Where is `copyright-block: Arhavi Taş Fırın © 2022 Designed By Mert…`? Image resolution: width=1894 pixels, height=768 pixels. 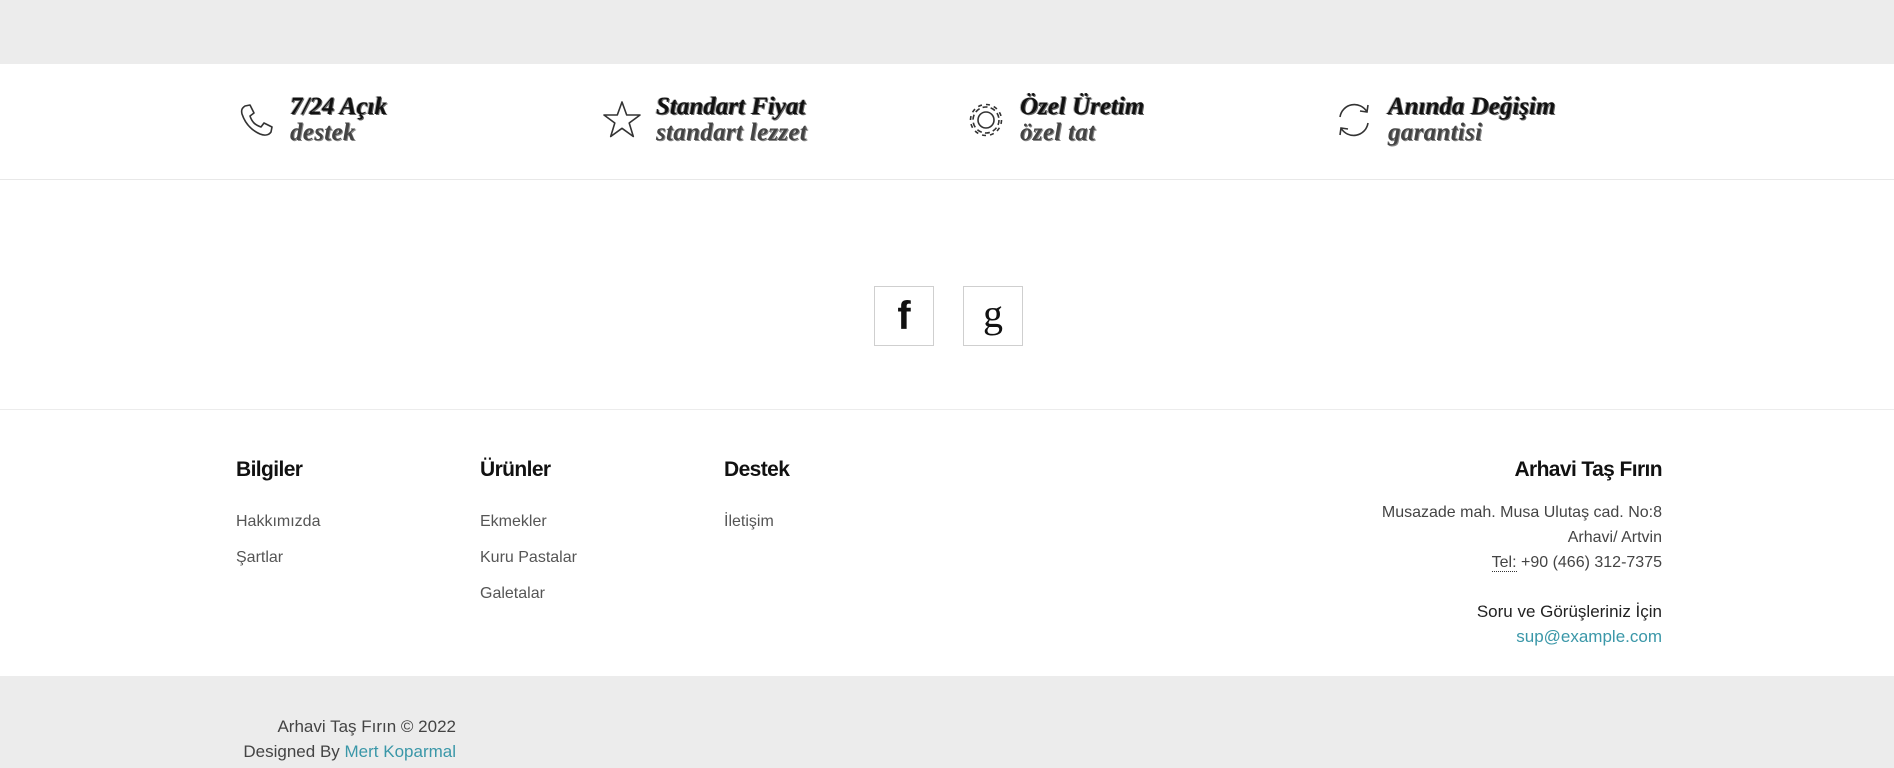 copyright-block: Arhavi Taş Fırın © 2022 Designed By Mert… is located at coordinates (349, 739).